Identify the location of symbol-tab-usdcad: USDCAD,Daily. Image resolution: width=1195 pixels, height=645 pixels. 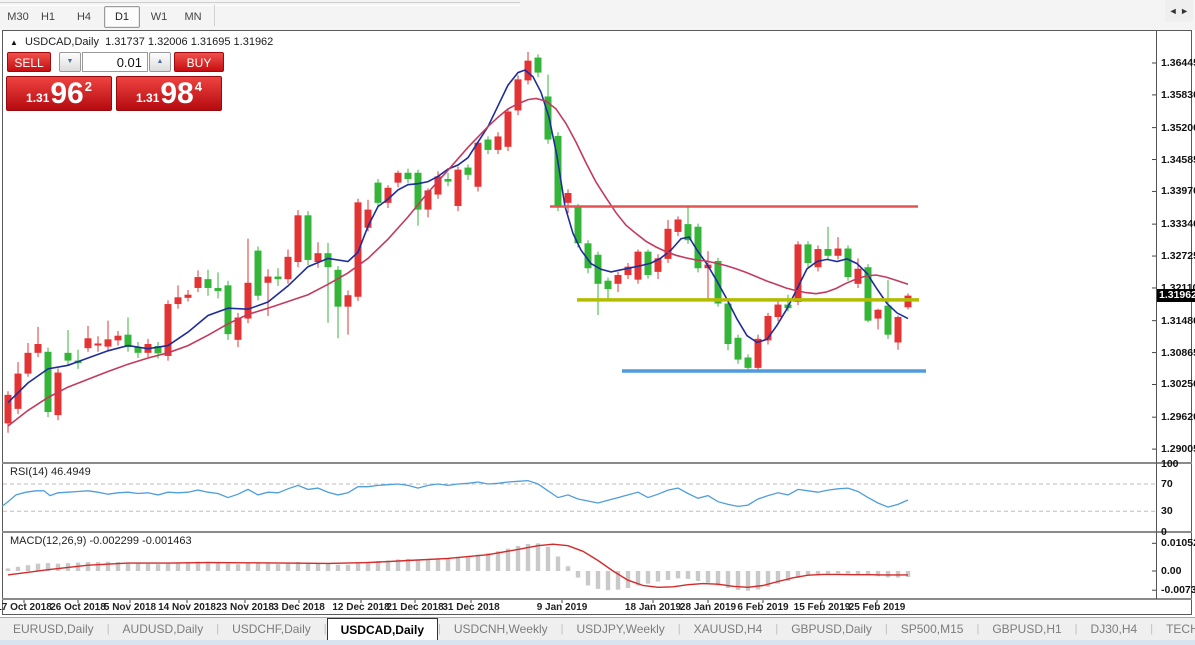
(382, 629).